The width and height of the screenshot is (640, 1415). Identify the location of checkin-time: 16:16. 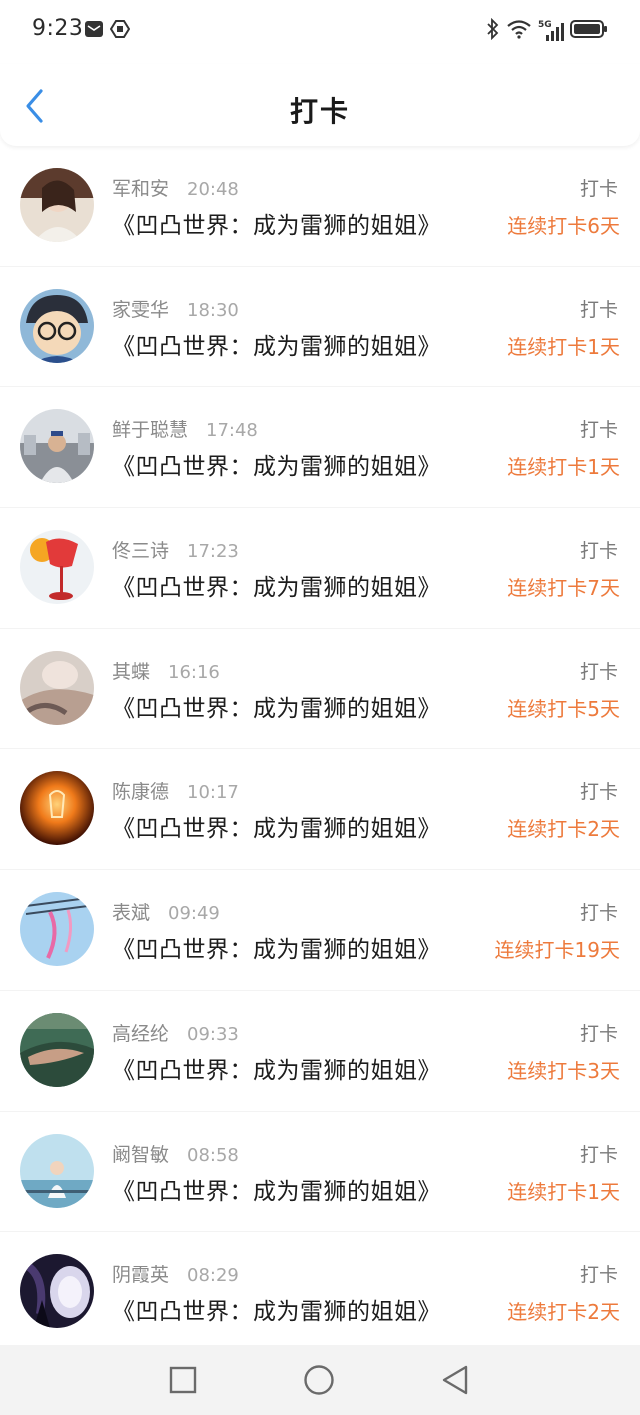
(194, 672).